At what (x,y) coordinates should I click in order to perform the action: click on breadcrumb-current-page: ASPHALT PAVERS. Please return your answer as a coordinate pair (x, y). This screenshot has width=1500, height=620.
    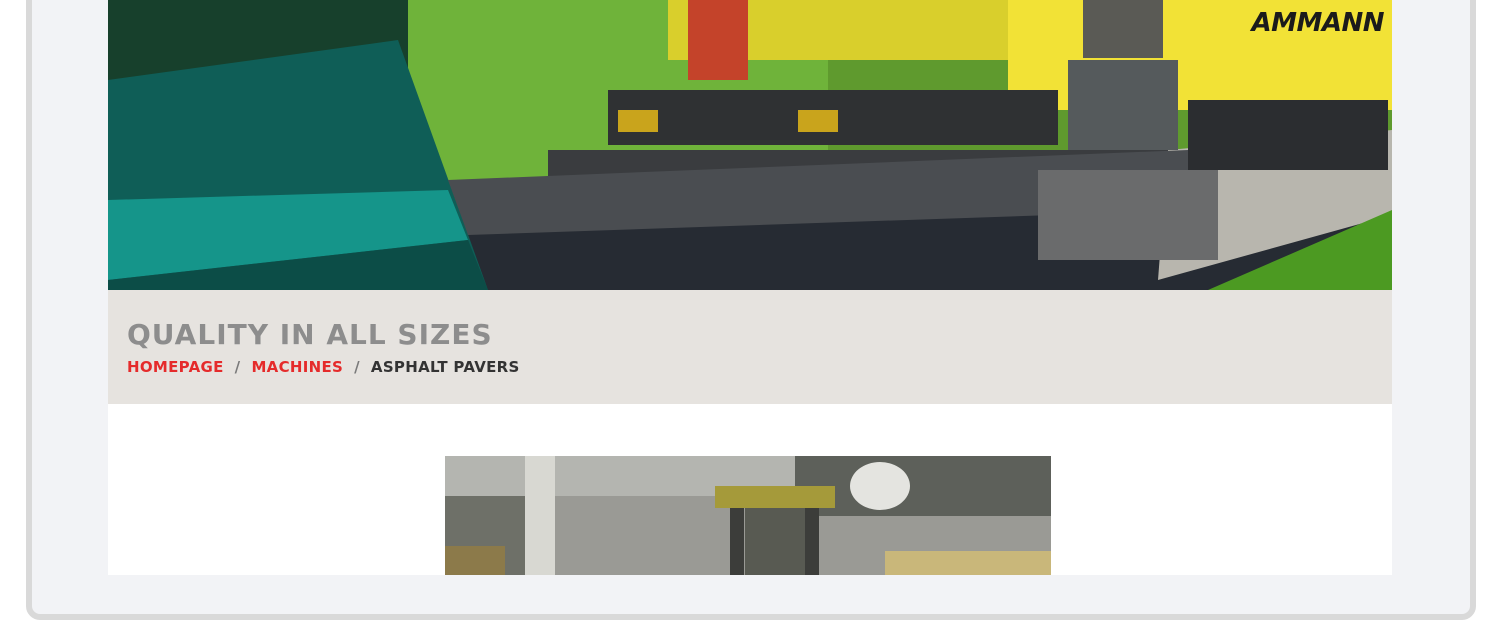
    Looking at the image, I should click on (445, 367).